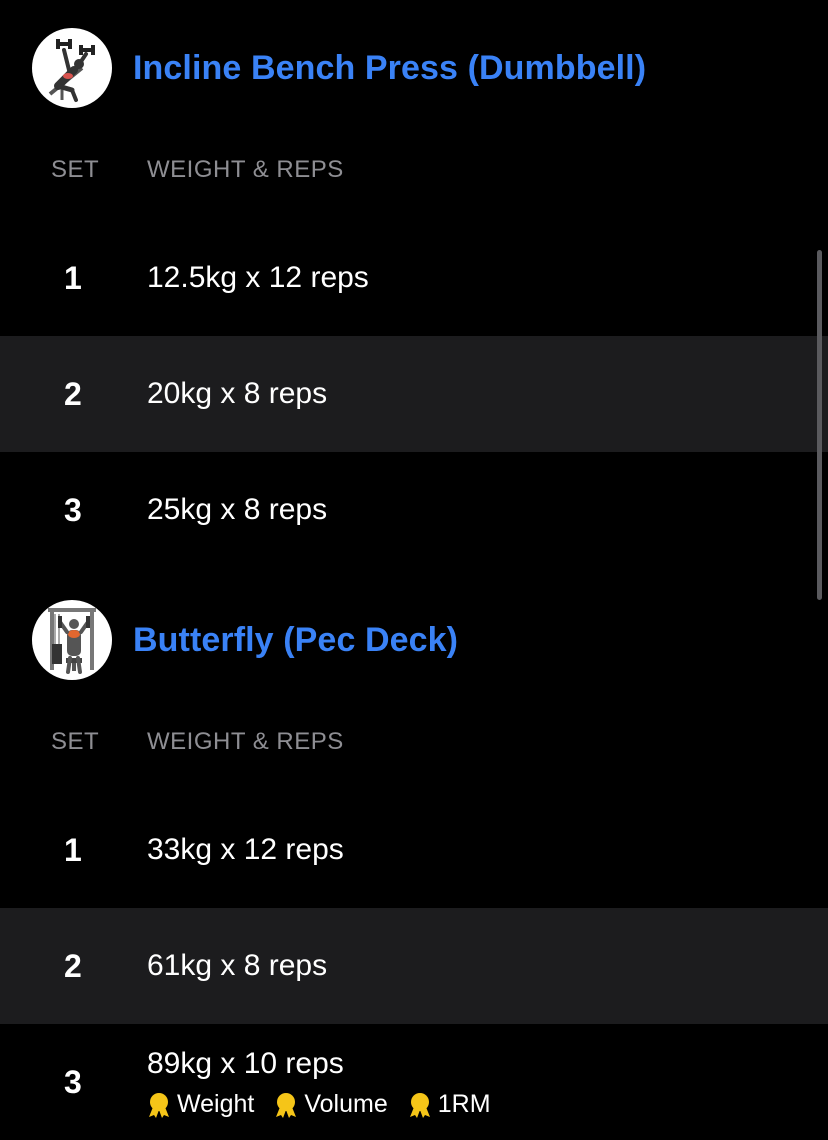 Image resolution: width=828 pixels, height=1140 pixels. What do you see at coordinates (245, 849) in the screenshot?
I see `set-weight-reps: 33kg x 12 reps` at bounding box center [245, 849].